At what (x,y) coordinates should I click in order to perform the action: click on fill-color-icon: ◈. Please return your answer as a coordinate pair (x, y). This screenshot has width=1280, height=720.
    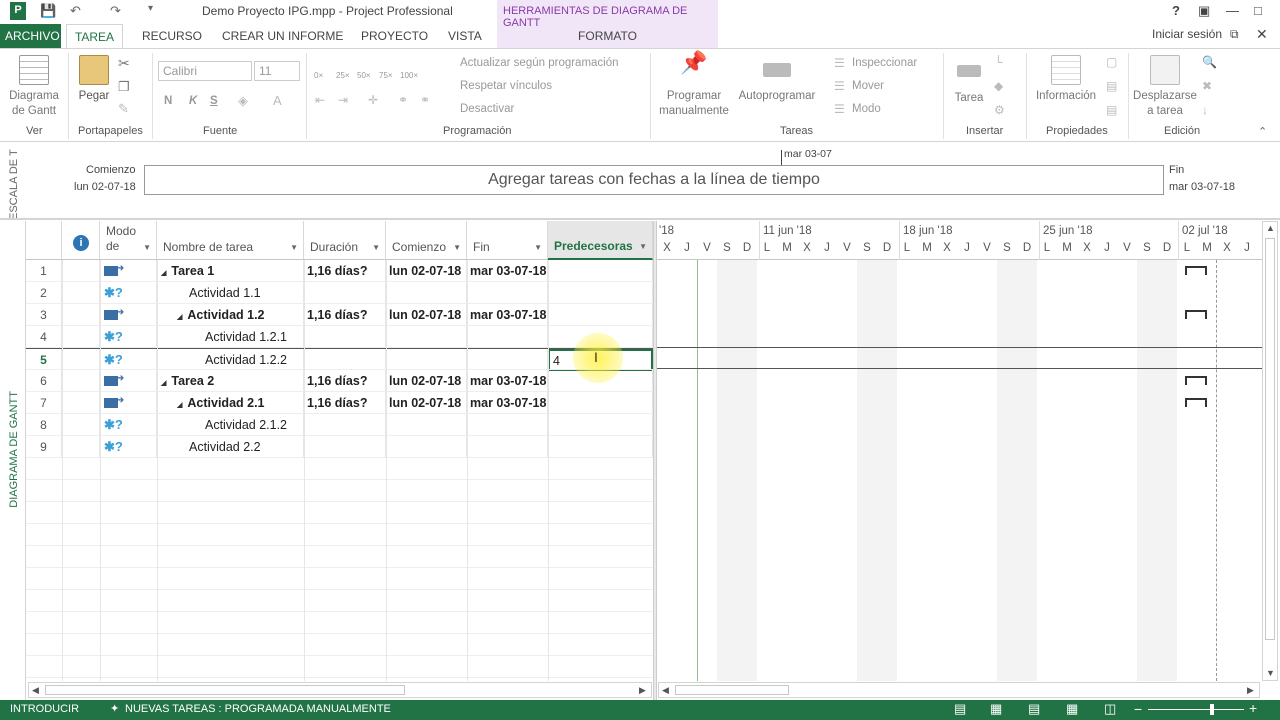
    Looking at the image, I should click on (243, 101).